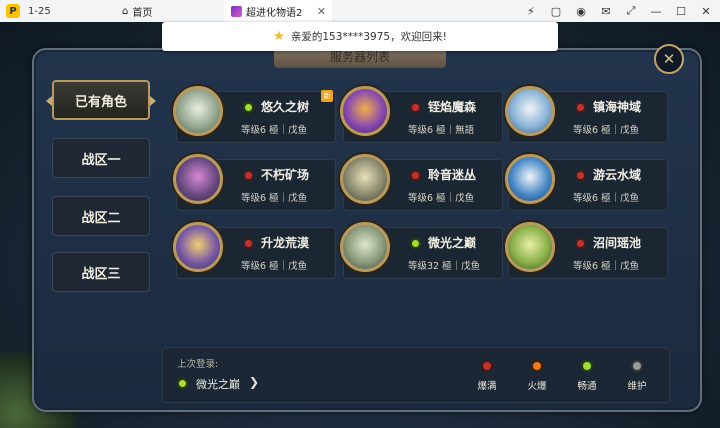  I want to click on mail-icon: ✉, so click(606, 11).